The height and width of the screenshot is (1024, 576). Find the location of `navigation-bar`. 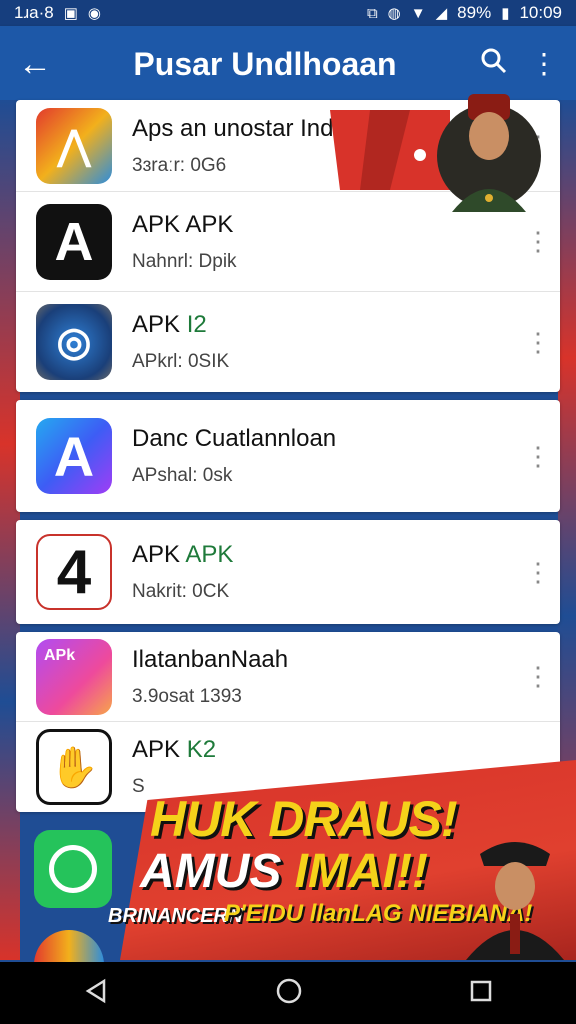

navigation-bar is located at coordinates (288, 993).